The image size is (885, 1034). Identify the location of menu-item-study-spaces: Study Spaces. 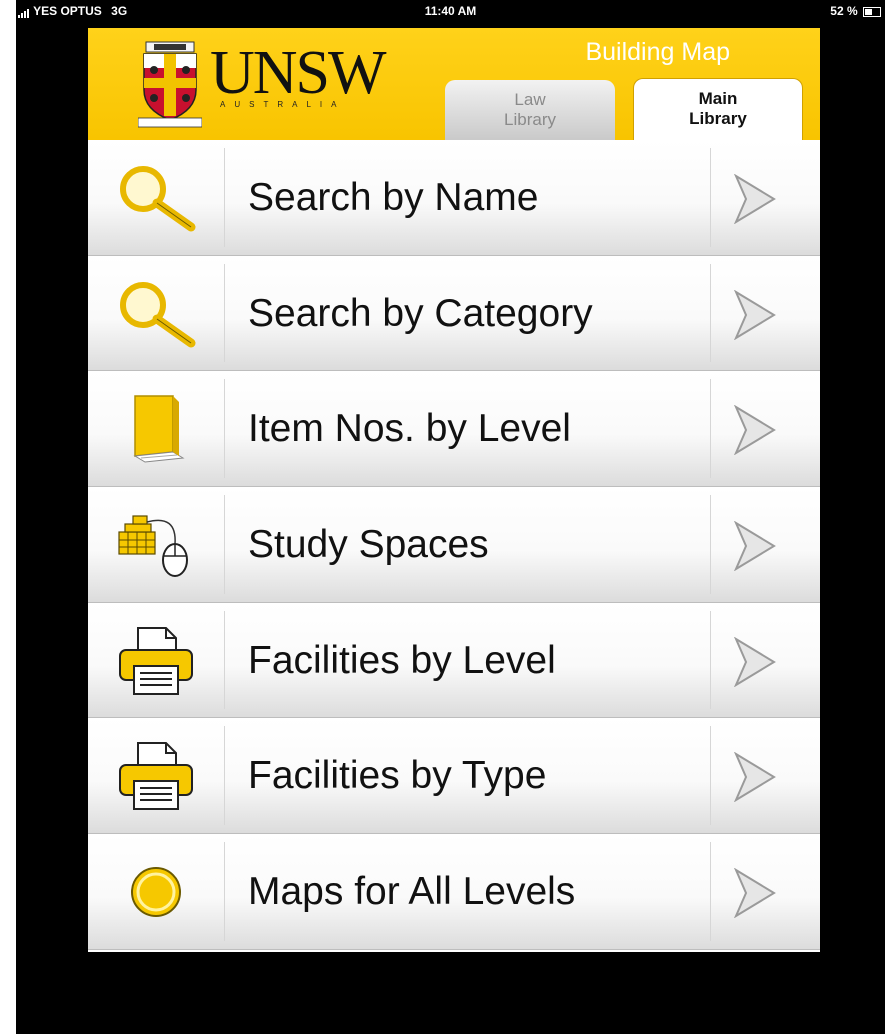
(454, 545).